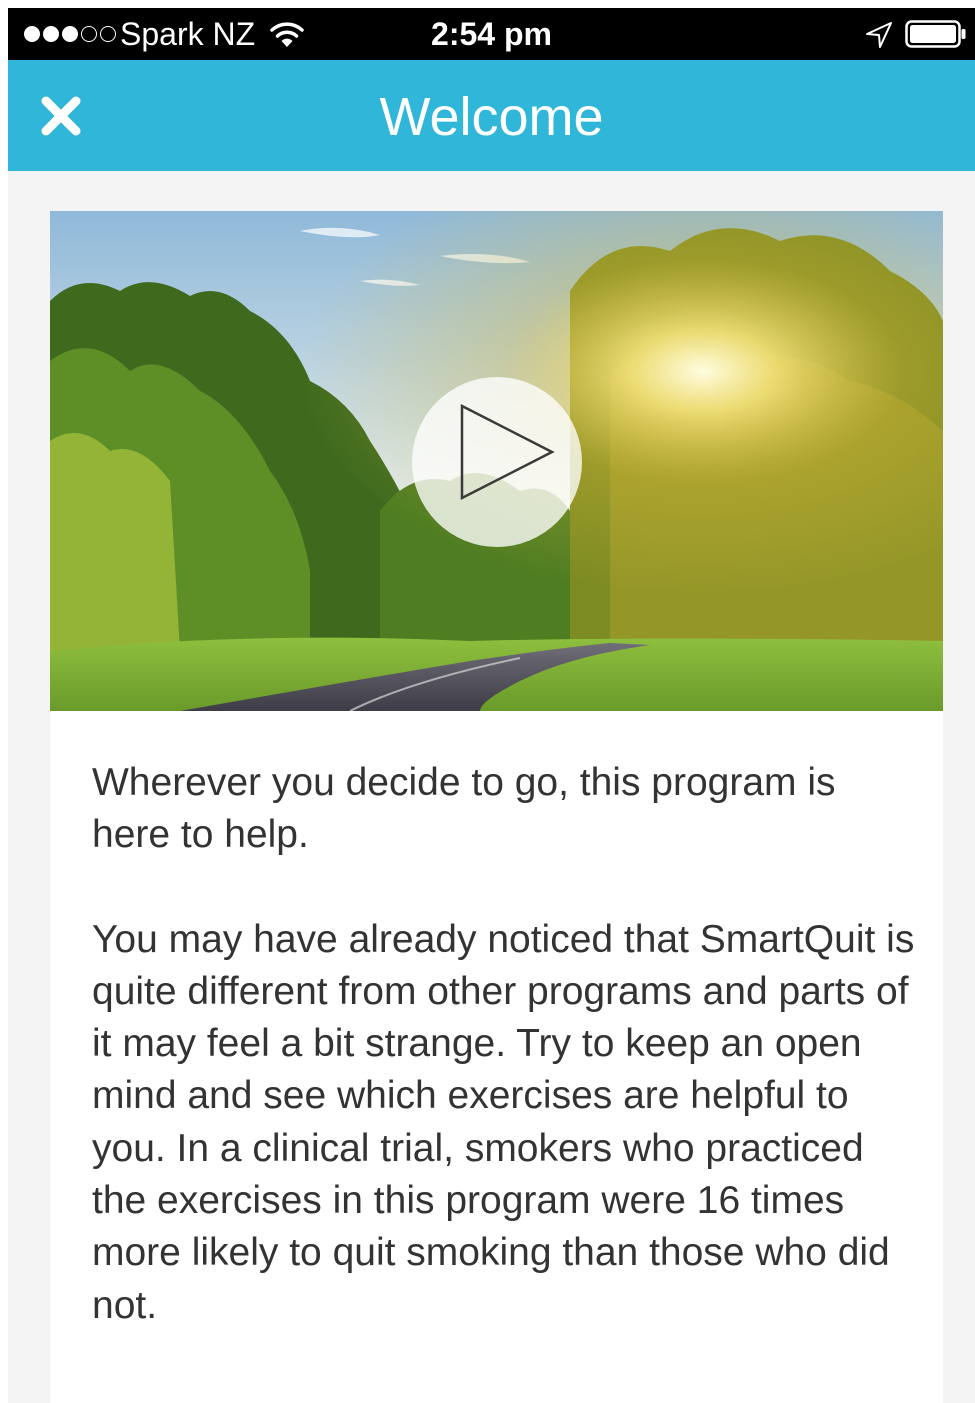 Image resolution: width=975 pixels, height=1403 pixels. Describe the element at coordinates (507, 452) in the screenshot. I see `play-icon` at that location.